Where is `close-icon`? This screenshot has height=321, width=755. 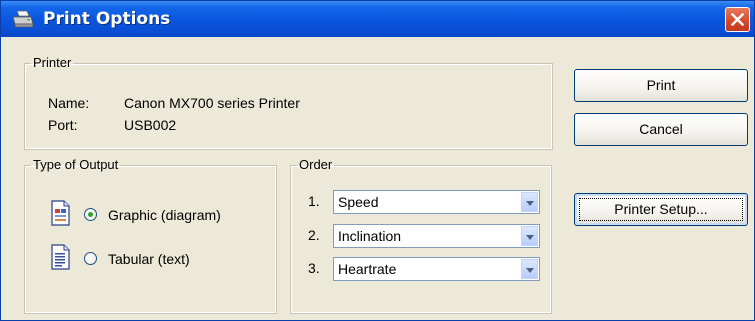
close-icon is located at coordinates (737, 19).